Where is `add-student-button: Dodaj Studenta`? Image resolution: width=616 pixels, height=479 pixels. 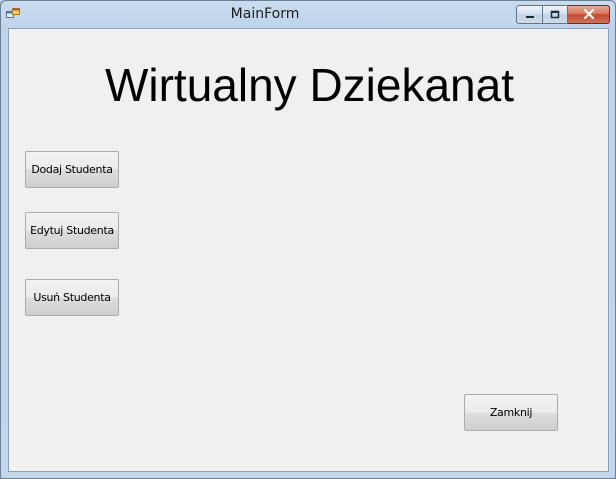 add-student-button: Dodaj Studenta is located at coordinates (72, 169).